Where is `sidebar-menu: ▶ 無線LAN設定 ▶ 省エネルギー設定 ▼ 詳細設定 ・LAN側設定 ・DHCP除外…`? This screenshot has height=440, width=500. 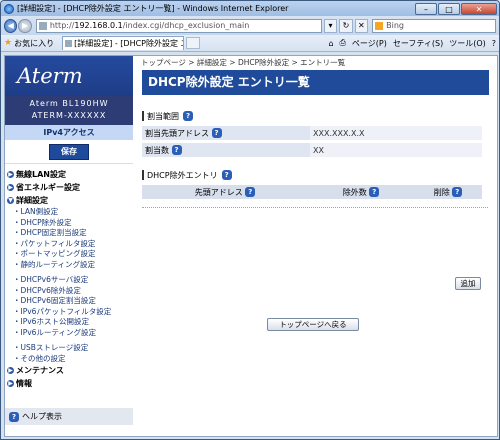
sidebar-menu: ▶ 無線LAN設定 ▶ 省エネルギー設定 ▼ 詳細設定 ・LAN側設定 ・DHCP除外… is located at coordinates (69, 277).